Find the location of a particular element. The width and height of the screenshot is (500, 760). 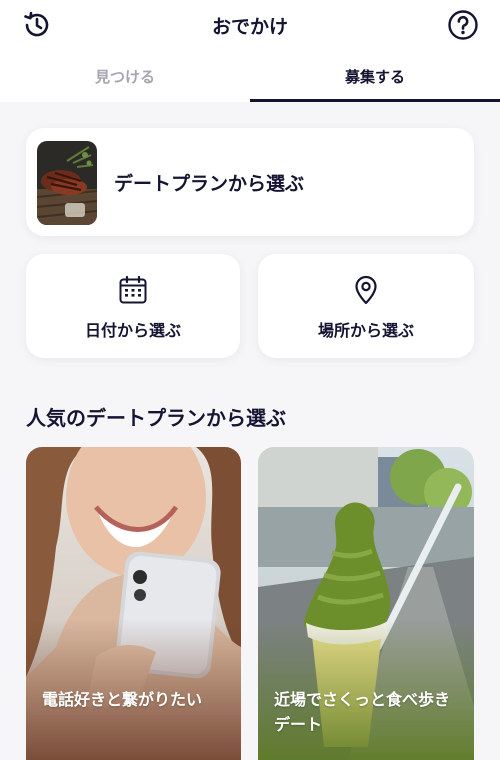

popular-plan-label: 電話好きと繋がりたい is located at coordinates (122, 699).